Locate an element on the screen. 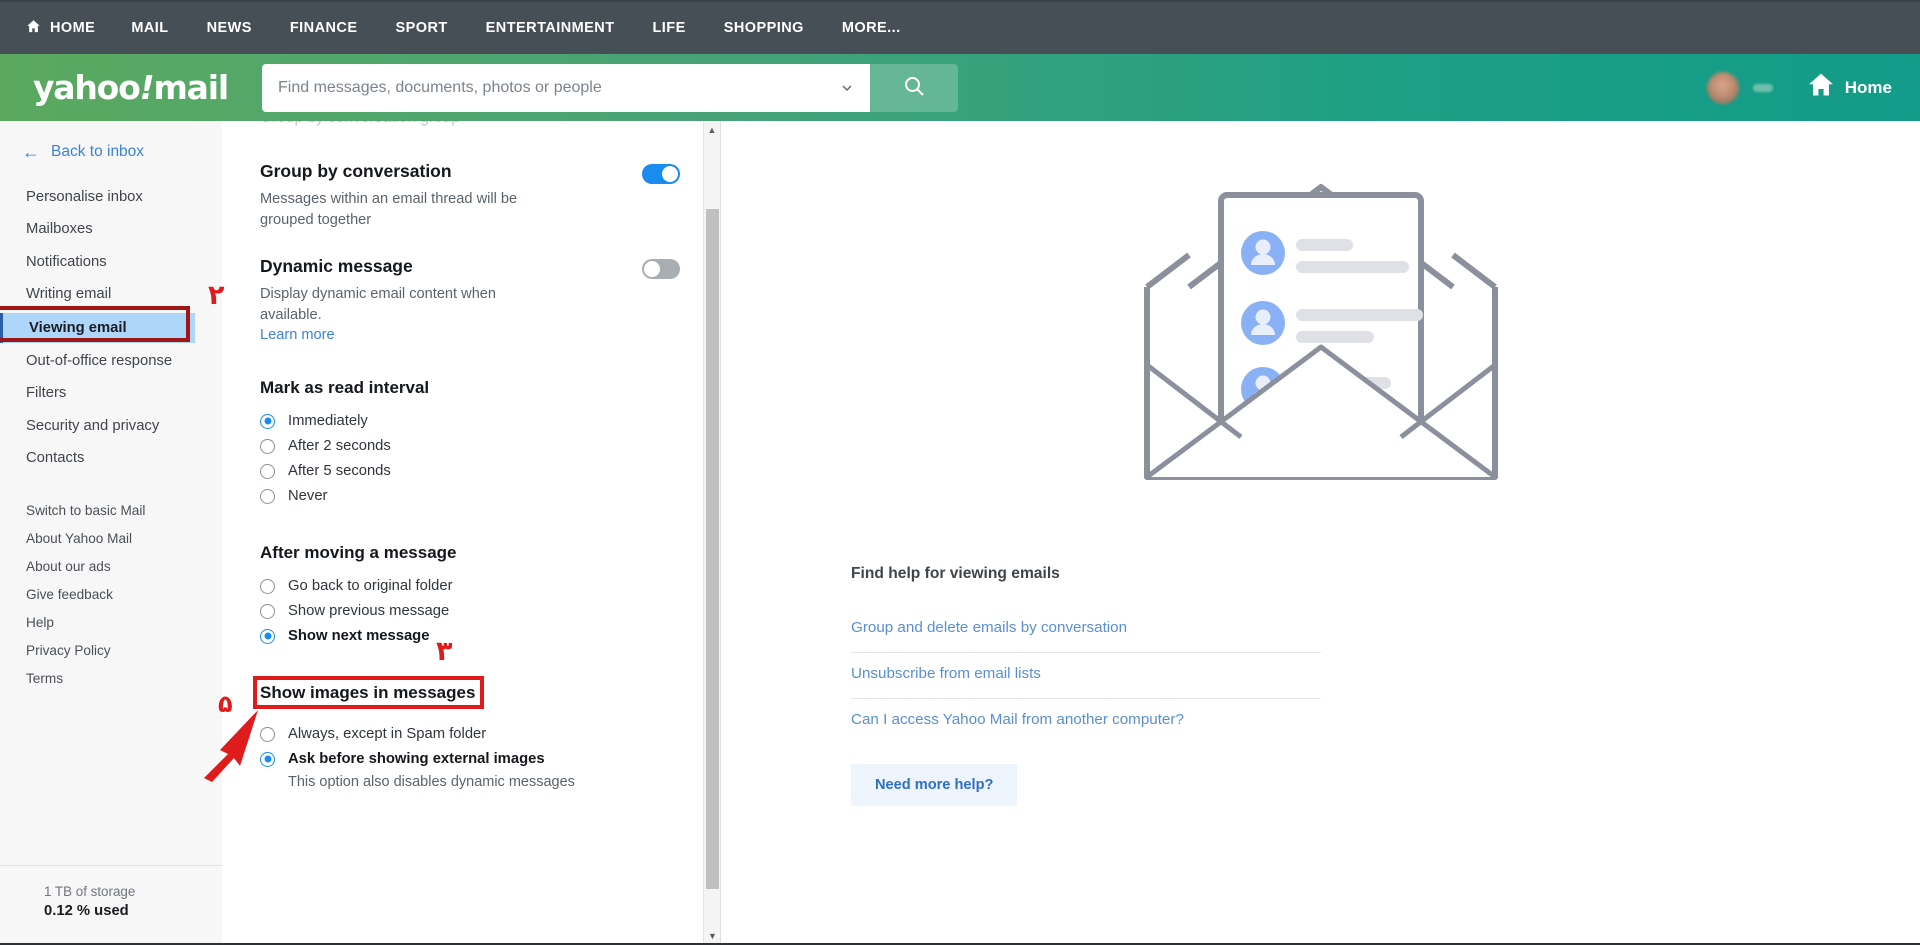  settings-scrollbar: ▲ ▼ is located at coordinates (711, 533).